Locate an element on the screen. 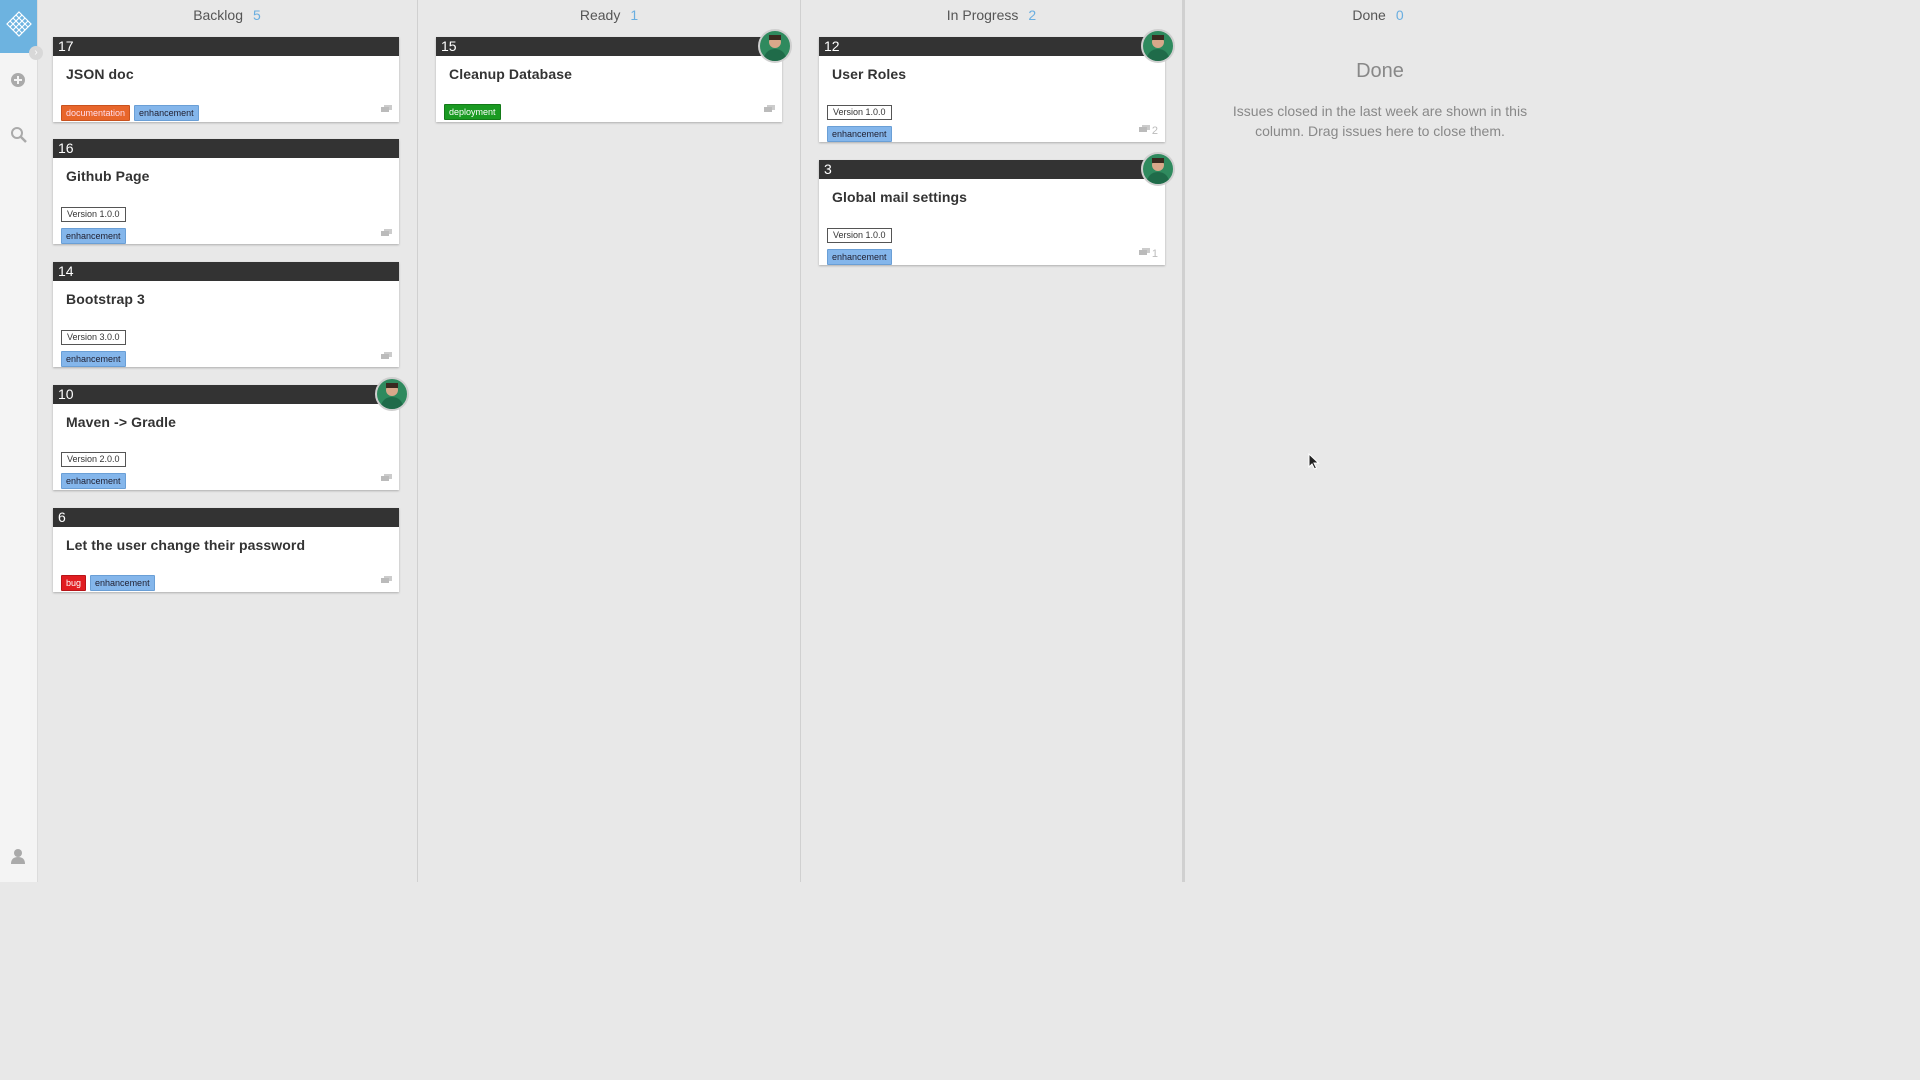 This screenshot has height=1080, width=1920. comment-count: 1 is located at coordinates (1154, 254).